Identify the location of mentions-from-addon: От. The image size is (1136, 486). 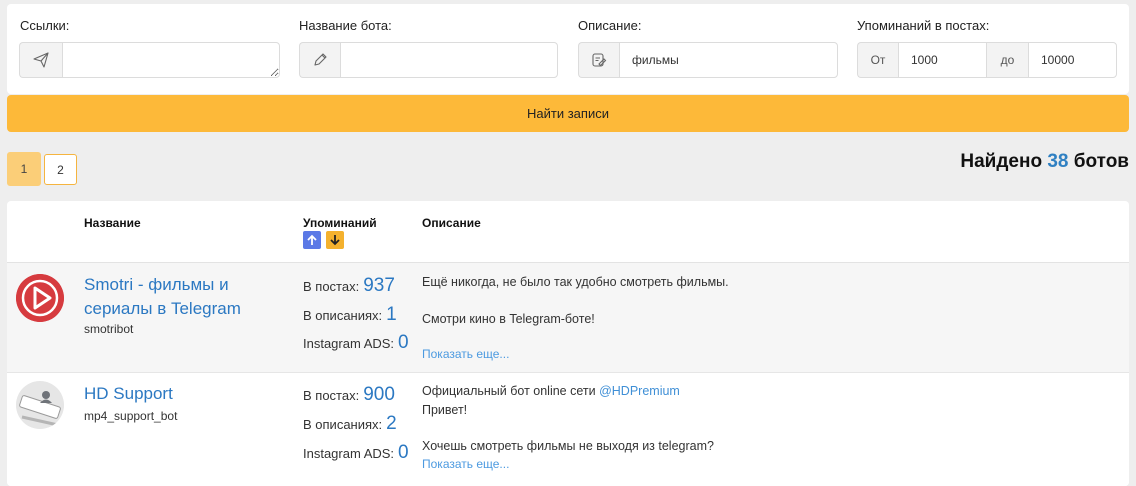
(877, 60).